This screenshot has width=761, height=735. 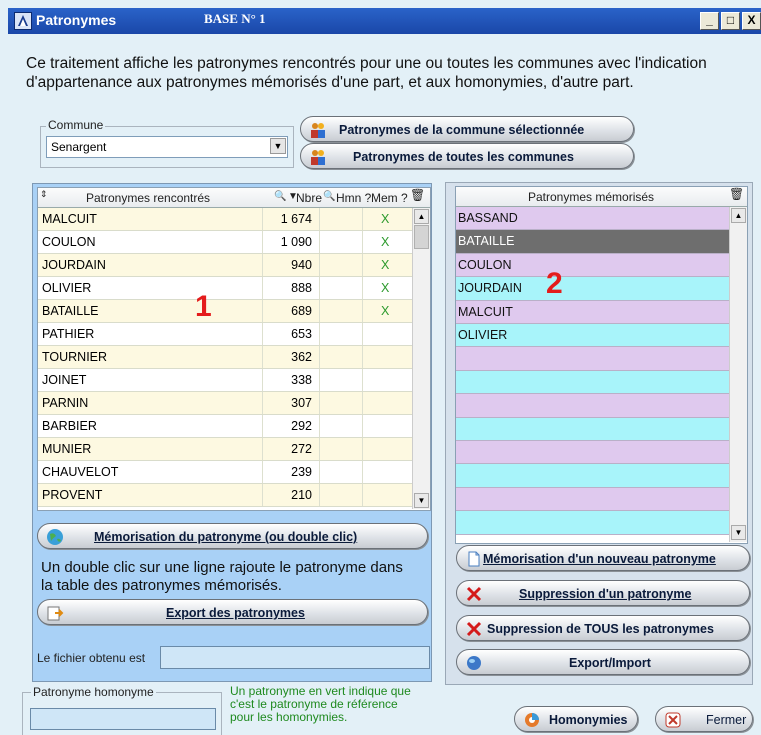 I want to click on count-cell: 292, so click(x=301, y=426).